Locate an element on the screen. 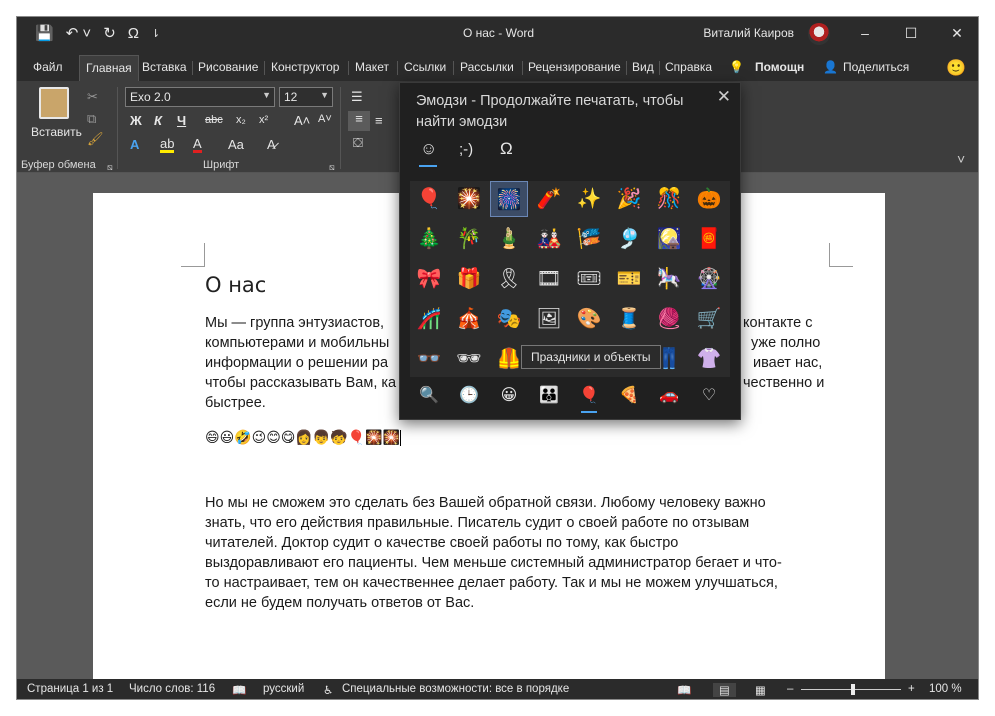  shading-icon: ⛋ is located at coordinates (358, 143).